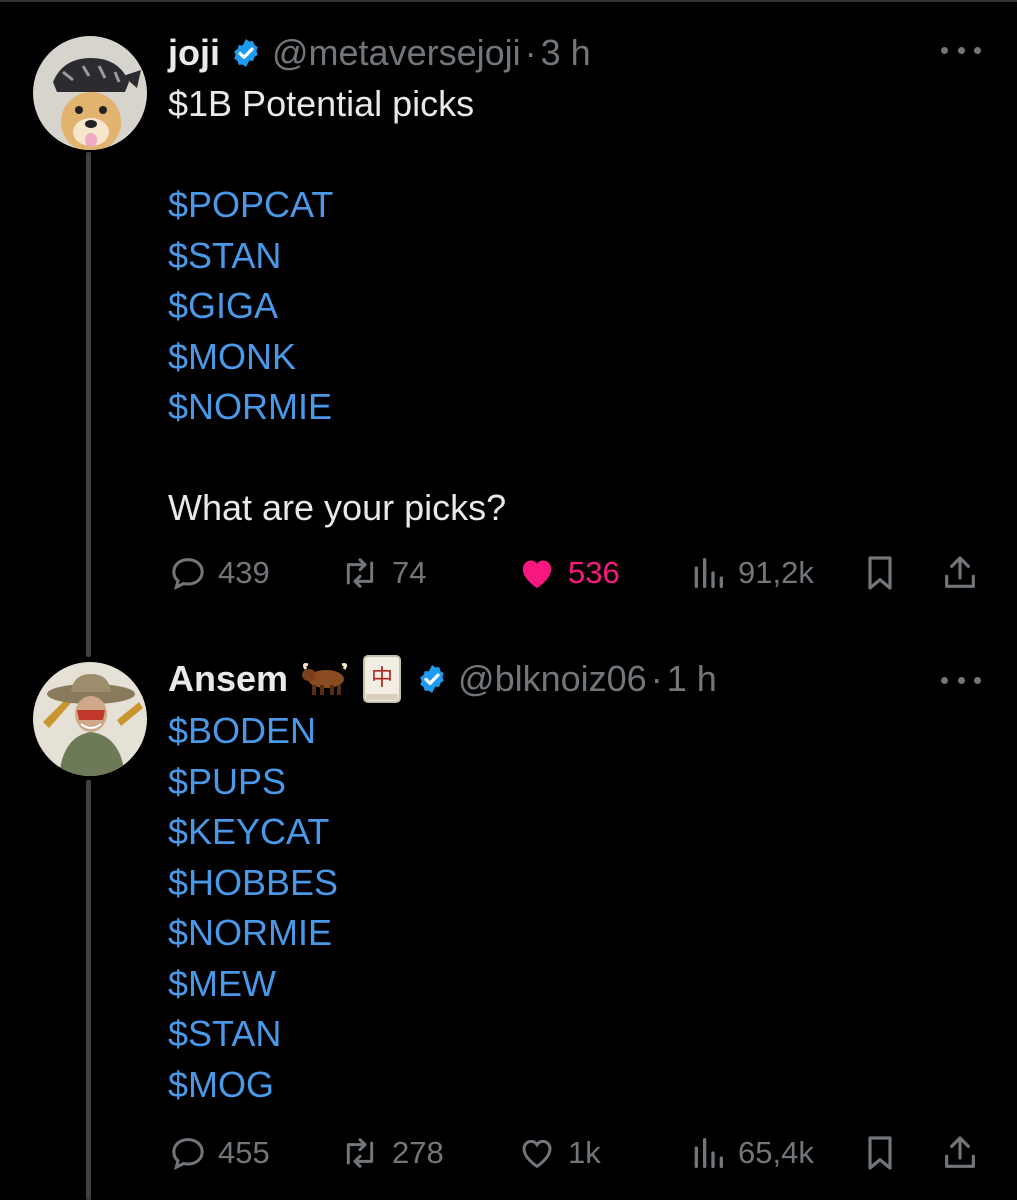 The height and width of the screenshot is (1200, 1017). I want to click on tweet-header: Ansem 中 @blknoiz06 · 1 h, so click(442, 679).